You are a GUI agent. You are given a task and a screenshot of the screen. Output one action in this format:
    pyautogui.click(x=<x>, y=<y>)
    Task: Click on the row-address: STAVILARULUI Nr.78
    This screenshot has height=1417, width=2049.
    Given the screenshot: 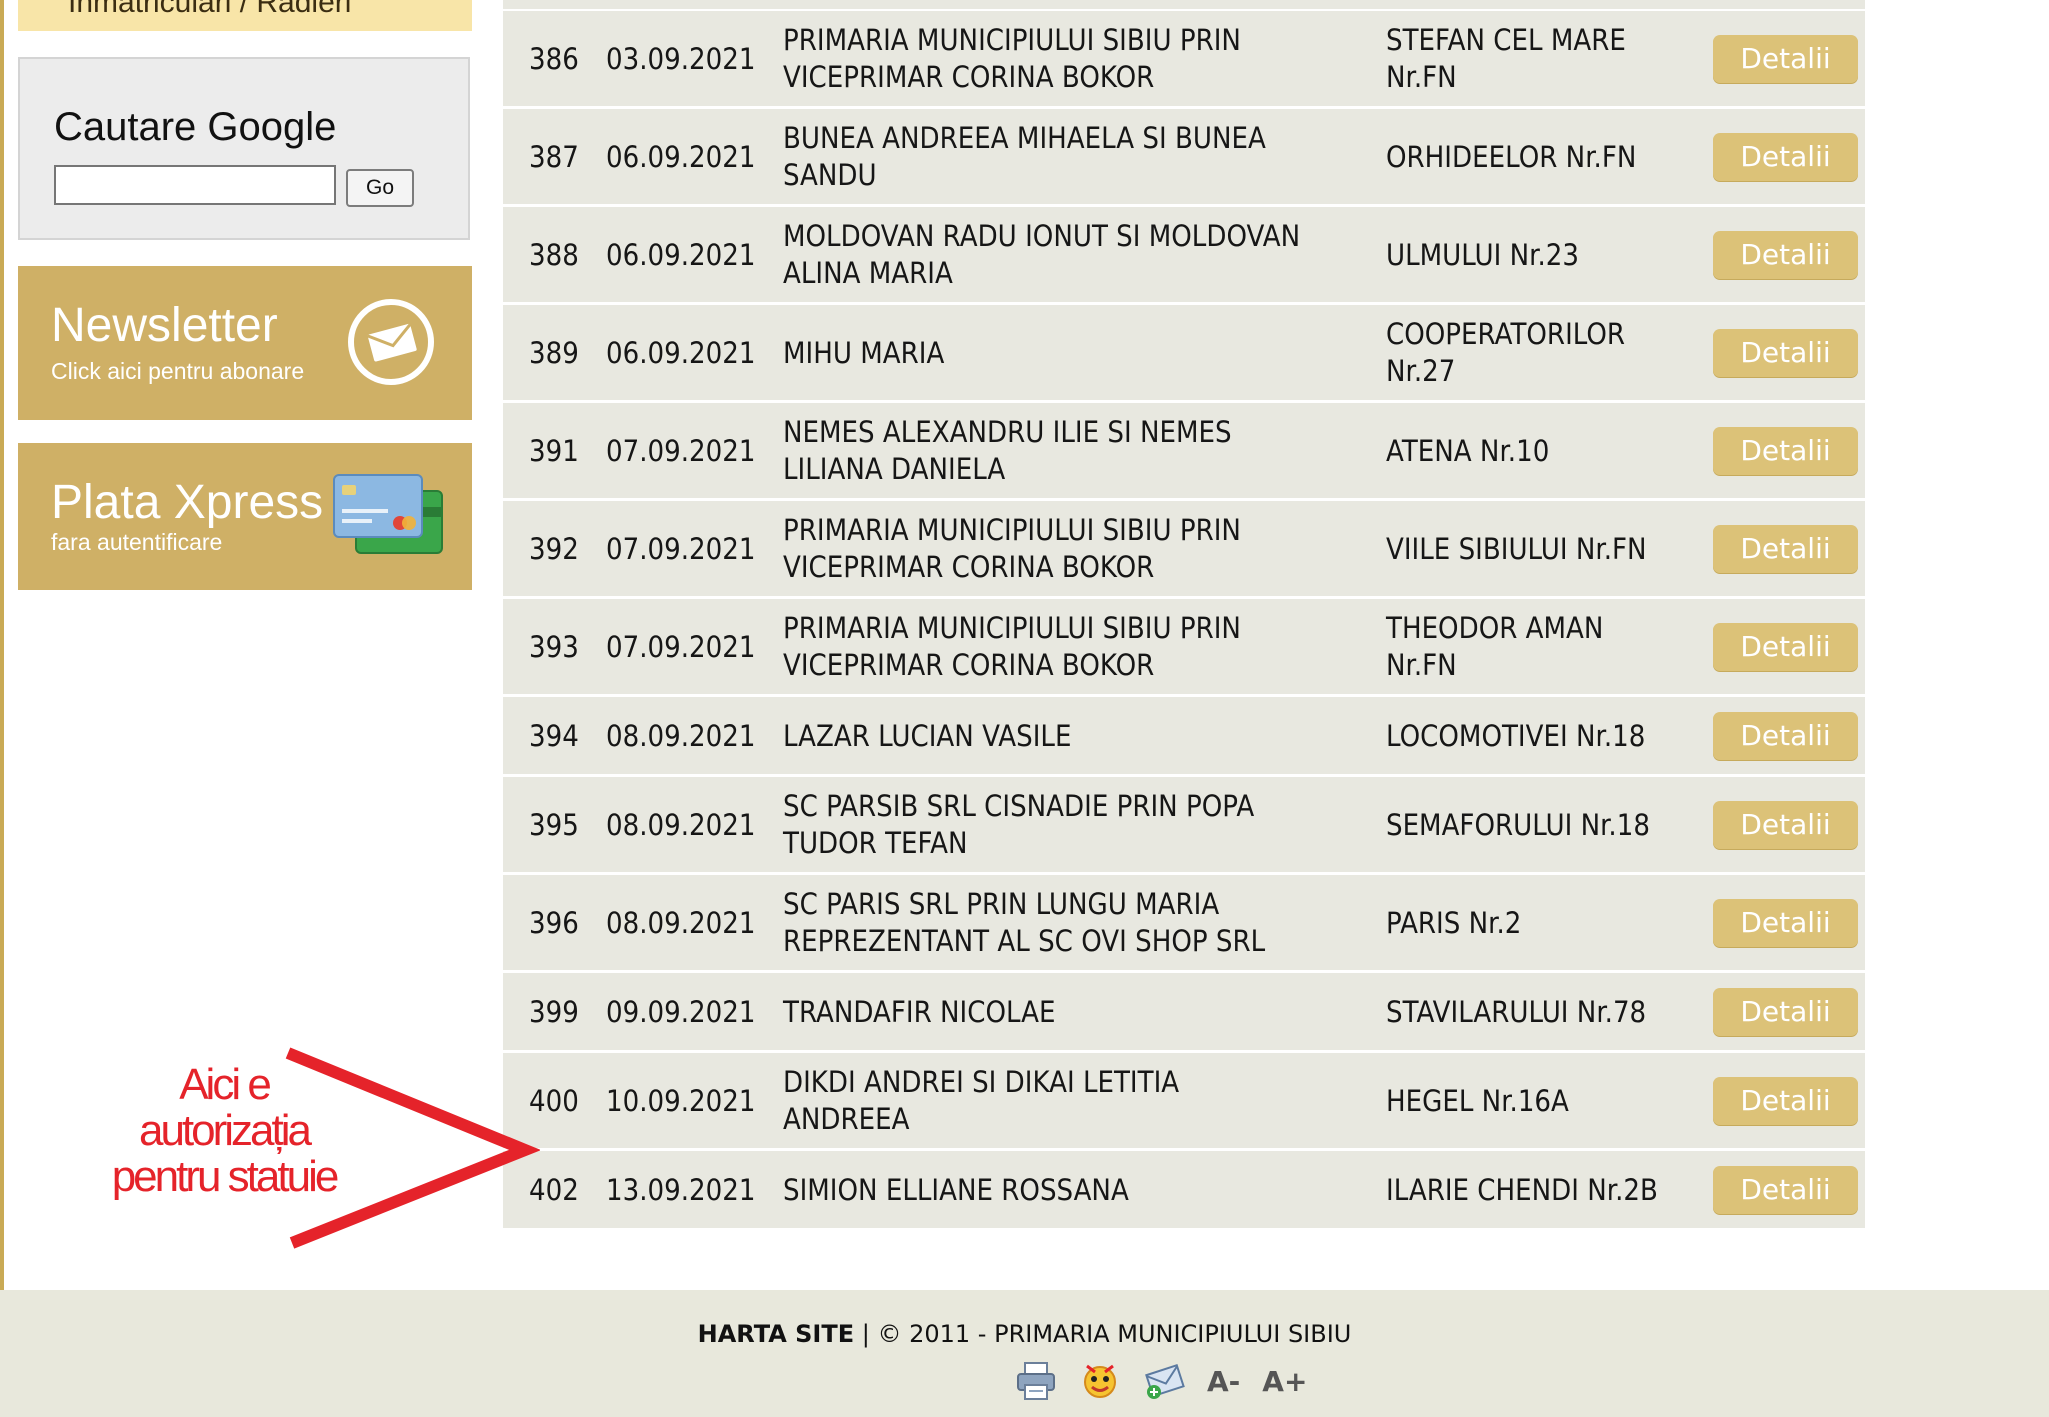 What is the action you would take?
    pyautogui.click(x=1516, y=1011)
    